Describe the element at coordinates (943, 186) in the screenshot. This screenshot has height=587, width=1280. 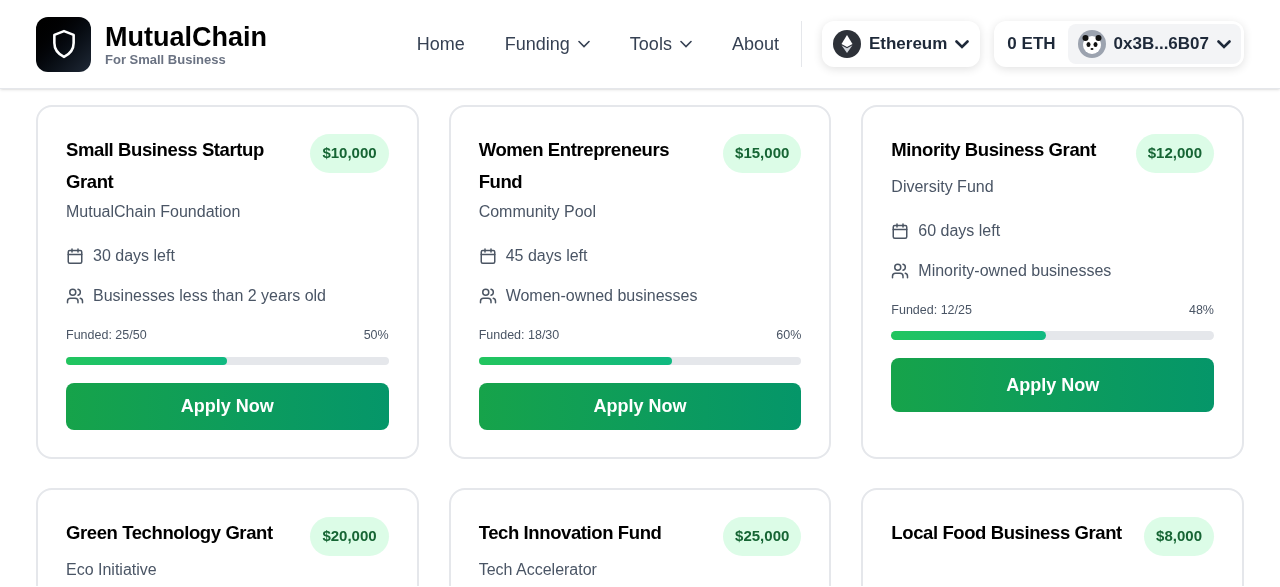
I see `grant-sponsor: Diversity Fund` at that location.